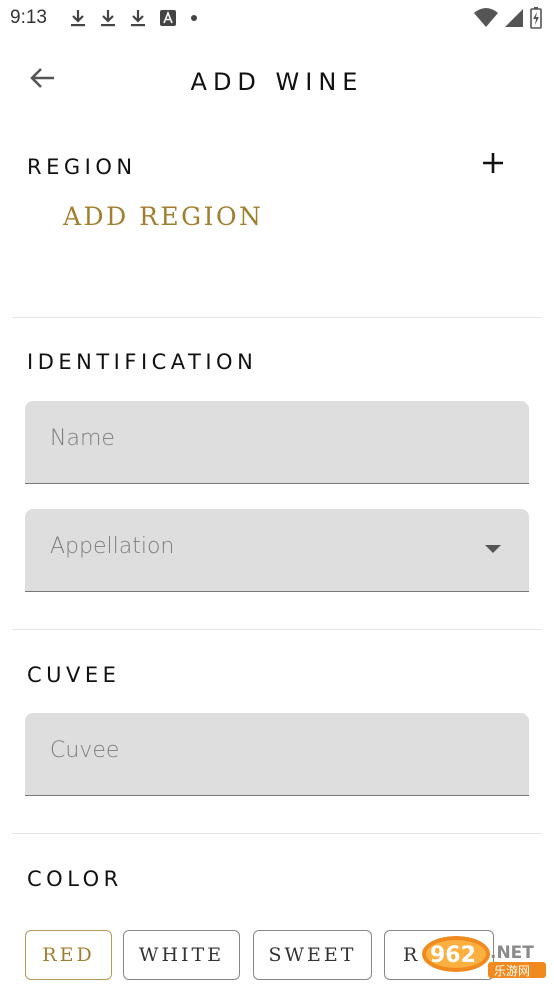 Image resolution: width=554 pixels, height=984 pixels. I want to click on add-region-link: ADD REGION, so click(163, 216).